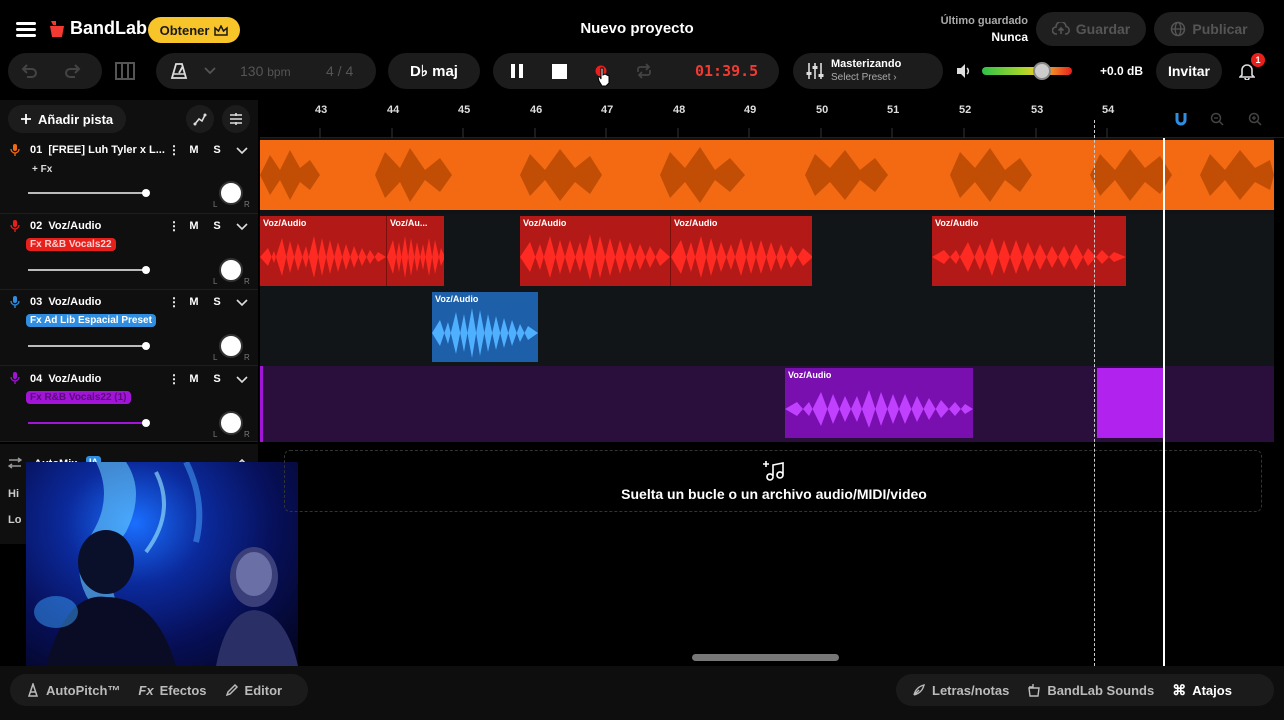  I want to click on track-header-2: 02 Voz/Audio ⋮ M S Fx R&B Vocals22 L R, so click(129, 252).